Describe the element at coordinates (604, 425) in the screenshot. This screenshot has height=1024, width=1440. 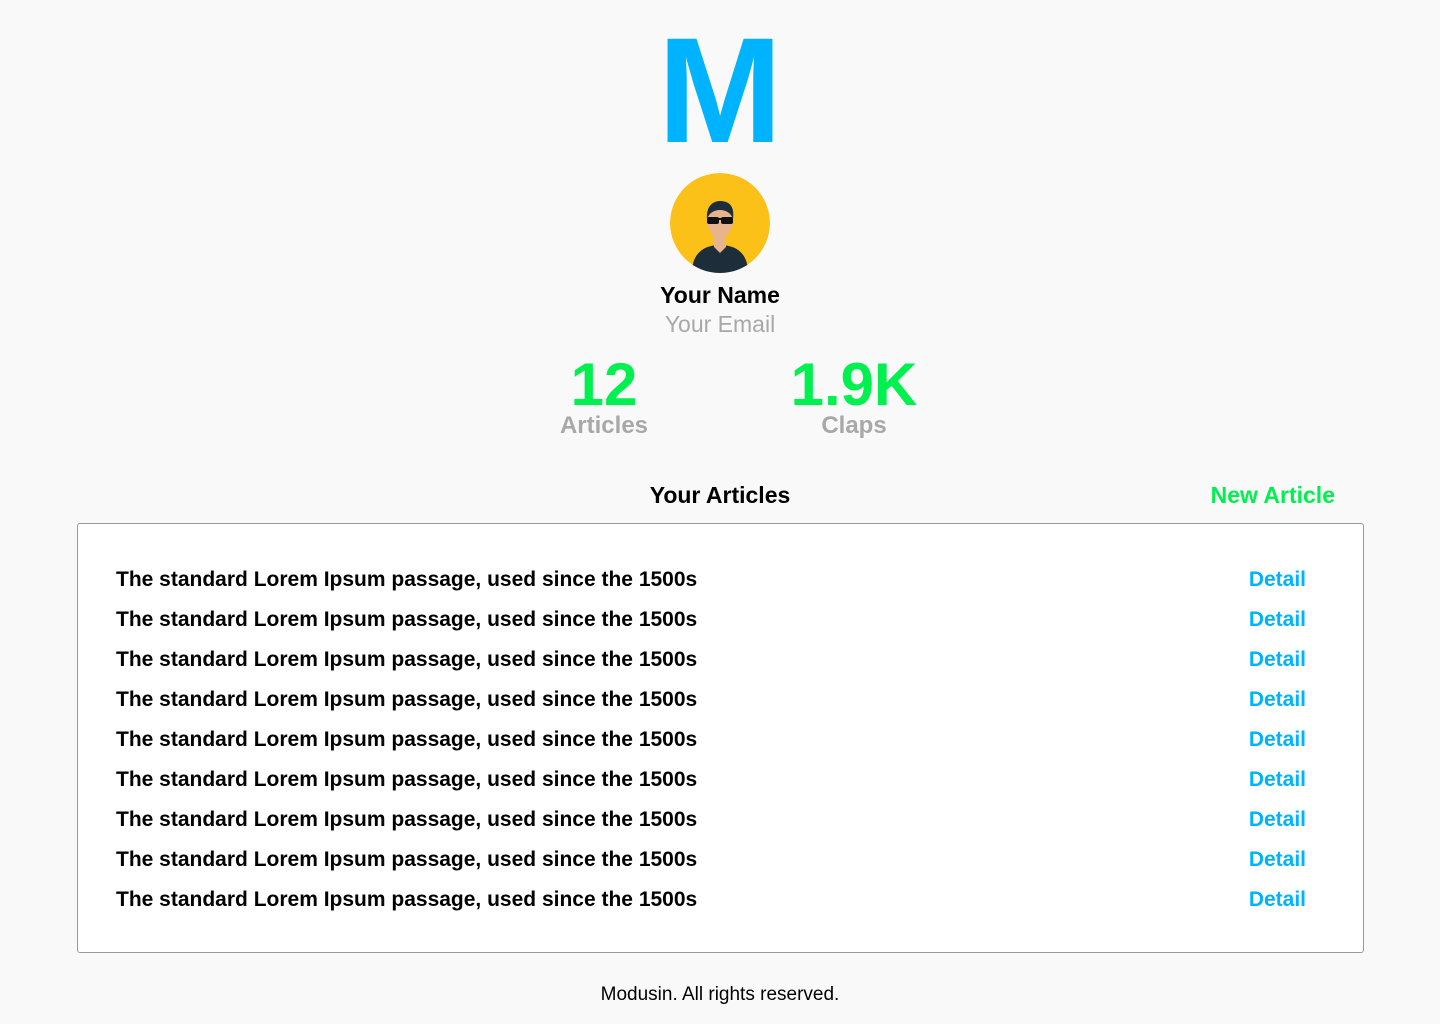
I see `stat-articles-label: Articles` at that location.